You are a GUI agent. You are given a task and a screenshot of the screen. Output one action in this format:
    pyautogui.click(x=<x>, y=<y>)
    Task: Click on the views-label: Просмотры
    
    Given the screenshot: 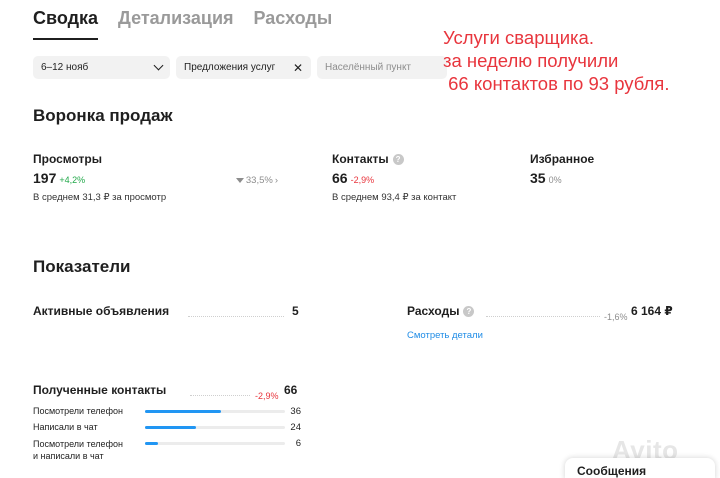 What is the action you would take?
    pyautogui.click(x=68, y=159)
    